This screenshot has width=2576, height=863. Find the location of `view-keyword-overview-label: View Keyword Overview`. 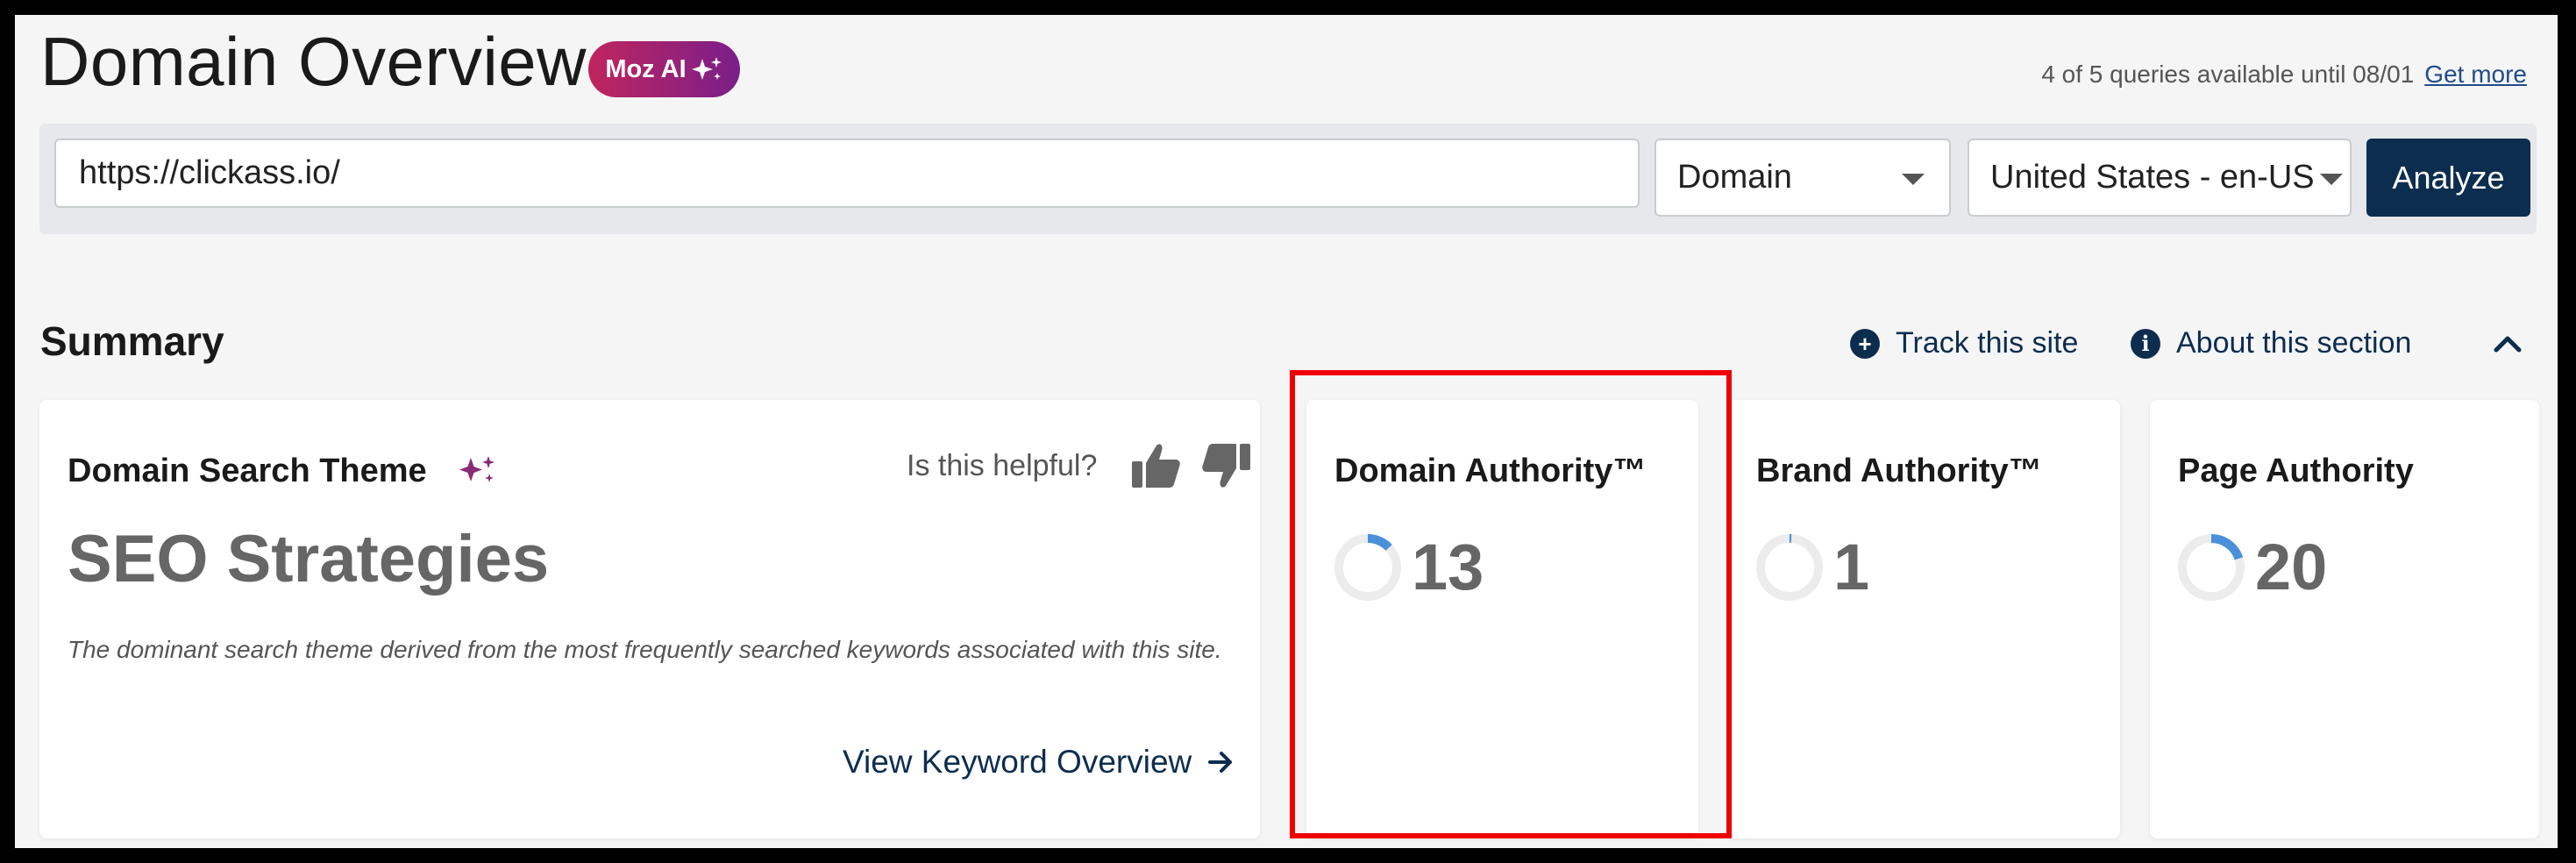

view-keyword-overview-label: View Keyword Overview is located at coordinates (1017, 762).